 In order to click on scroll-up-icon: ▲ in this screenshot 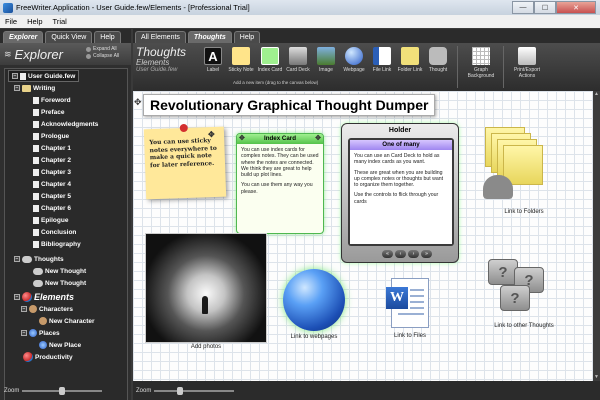, I will do `click(596, 94)`.